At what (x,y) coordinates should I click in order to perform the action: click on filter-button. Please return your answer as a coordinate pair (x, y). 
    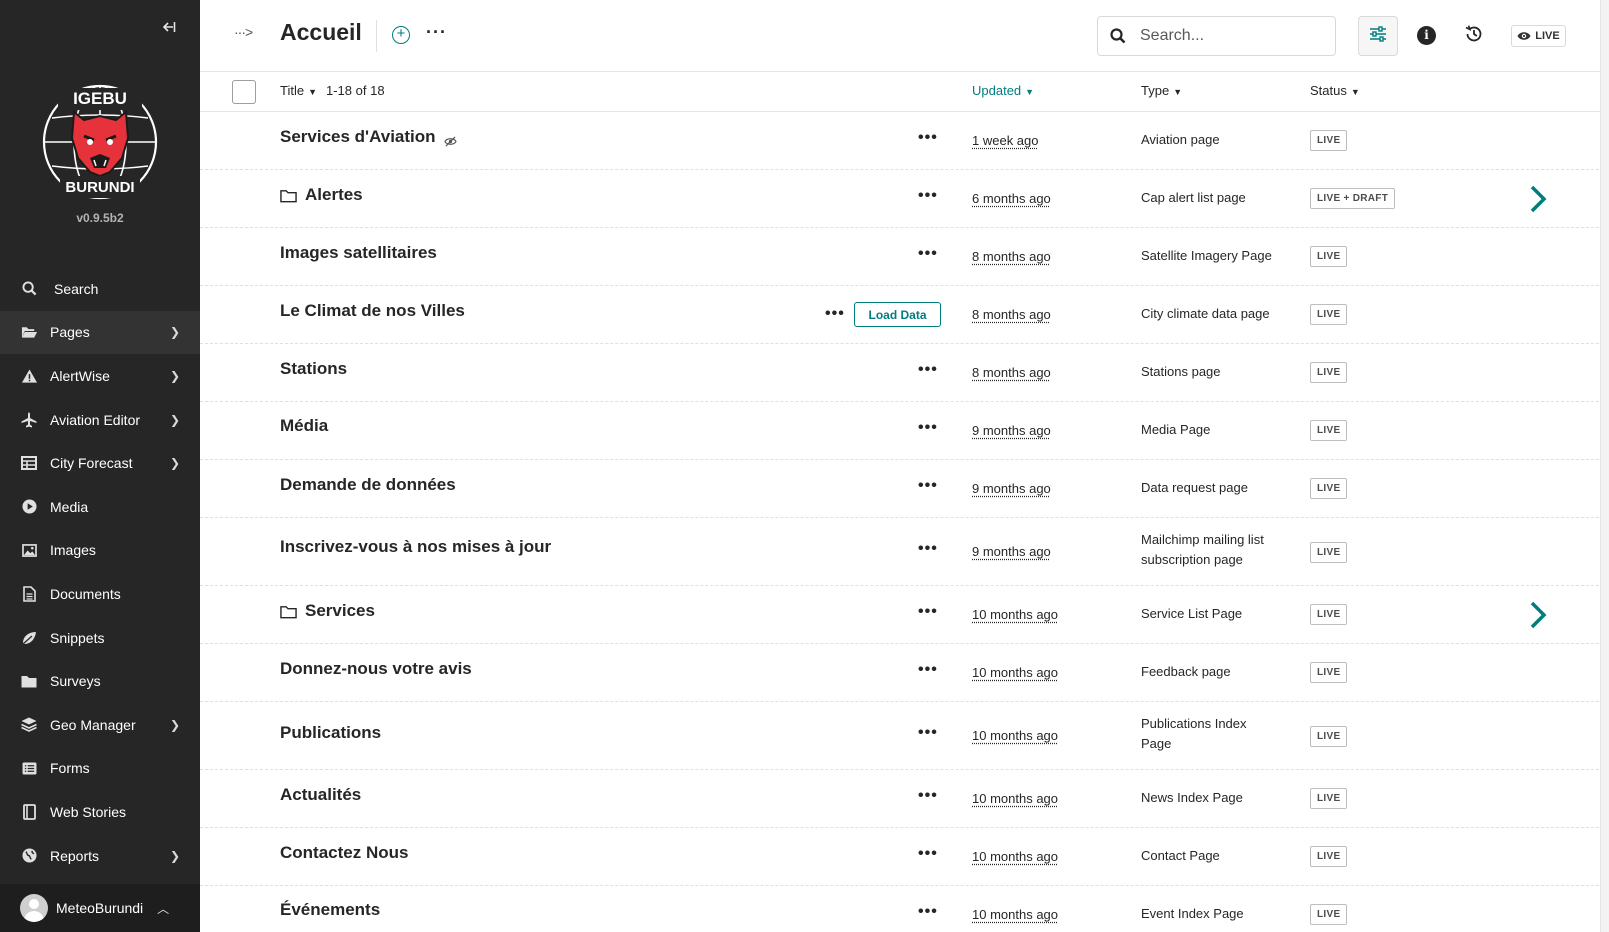
    Looking at the image, I should click on (1378, 36).